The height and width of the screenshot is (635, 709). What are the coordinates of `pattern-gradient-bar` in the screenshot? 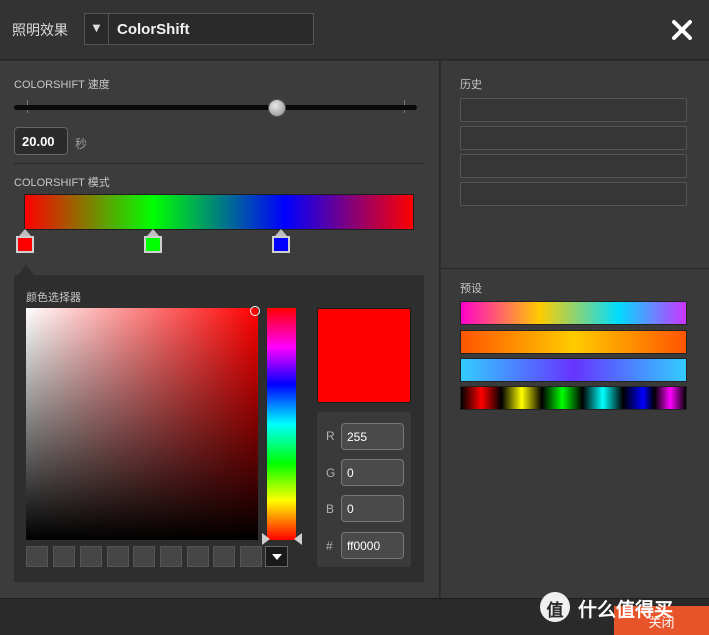 It's located at (219, 212).